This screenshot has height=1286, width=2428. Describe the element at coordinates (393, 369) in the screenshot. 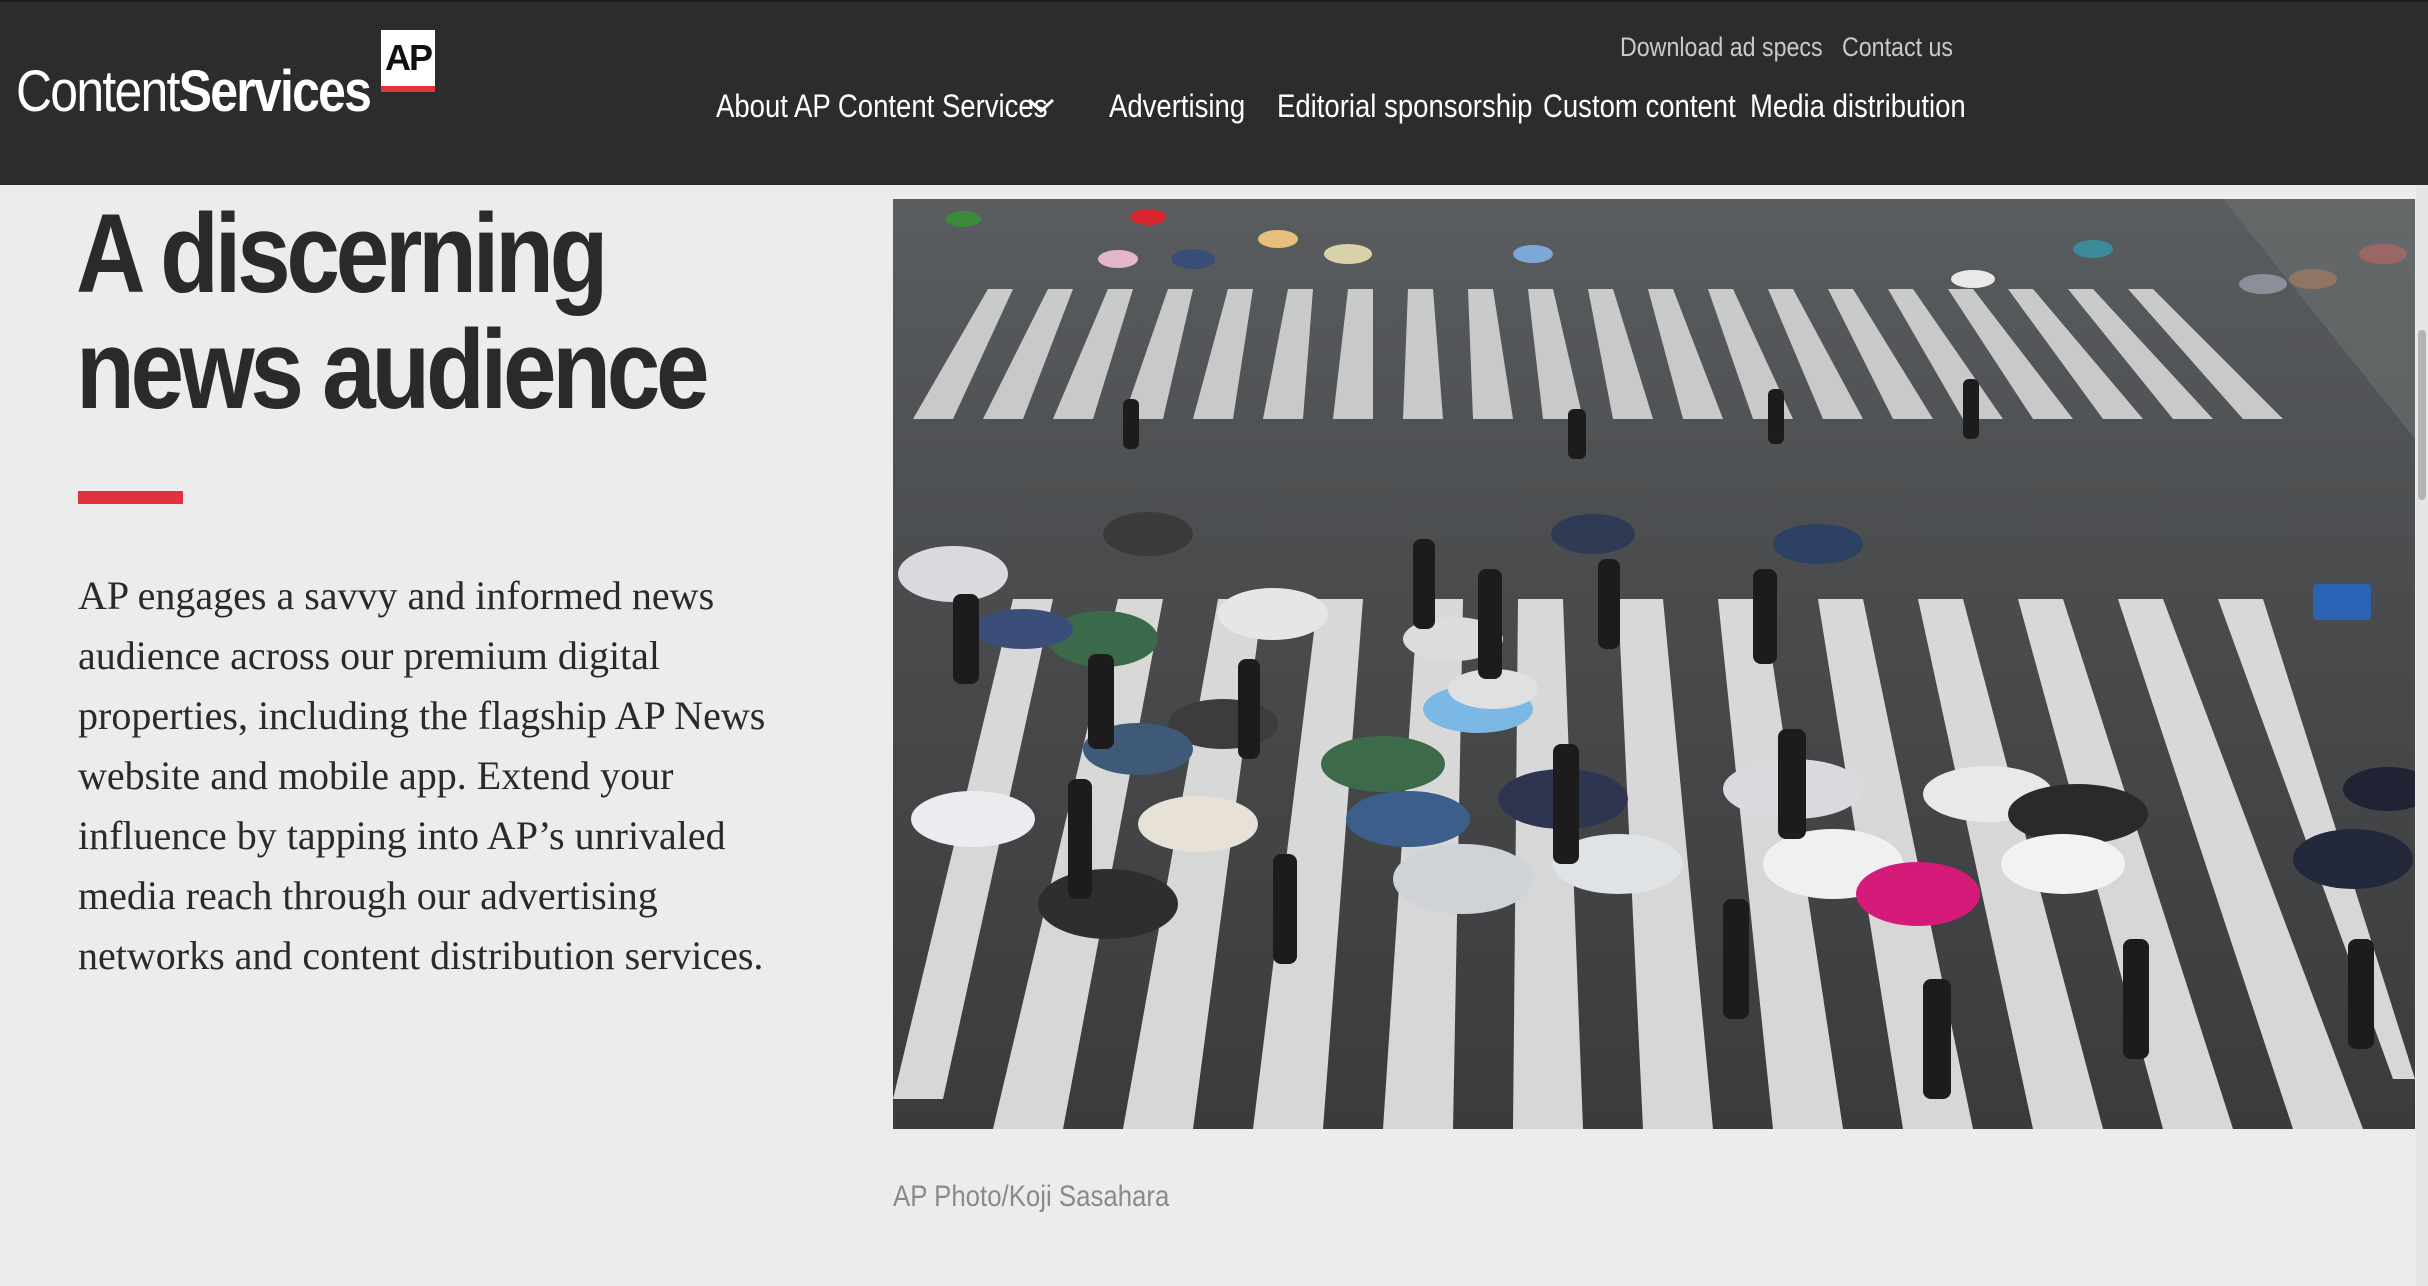

I see `headline-line-2: news audience` at that location.